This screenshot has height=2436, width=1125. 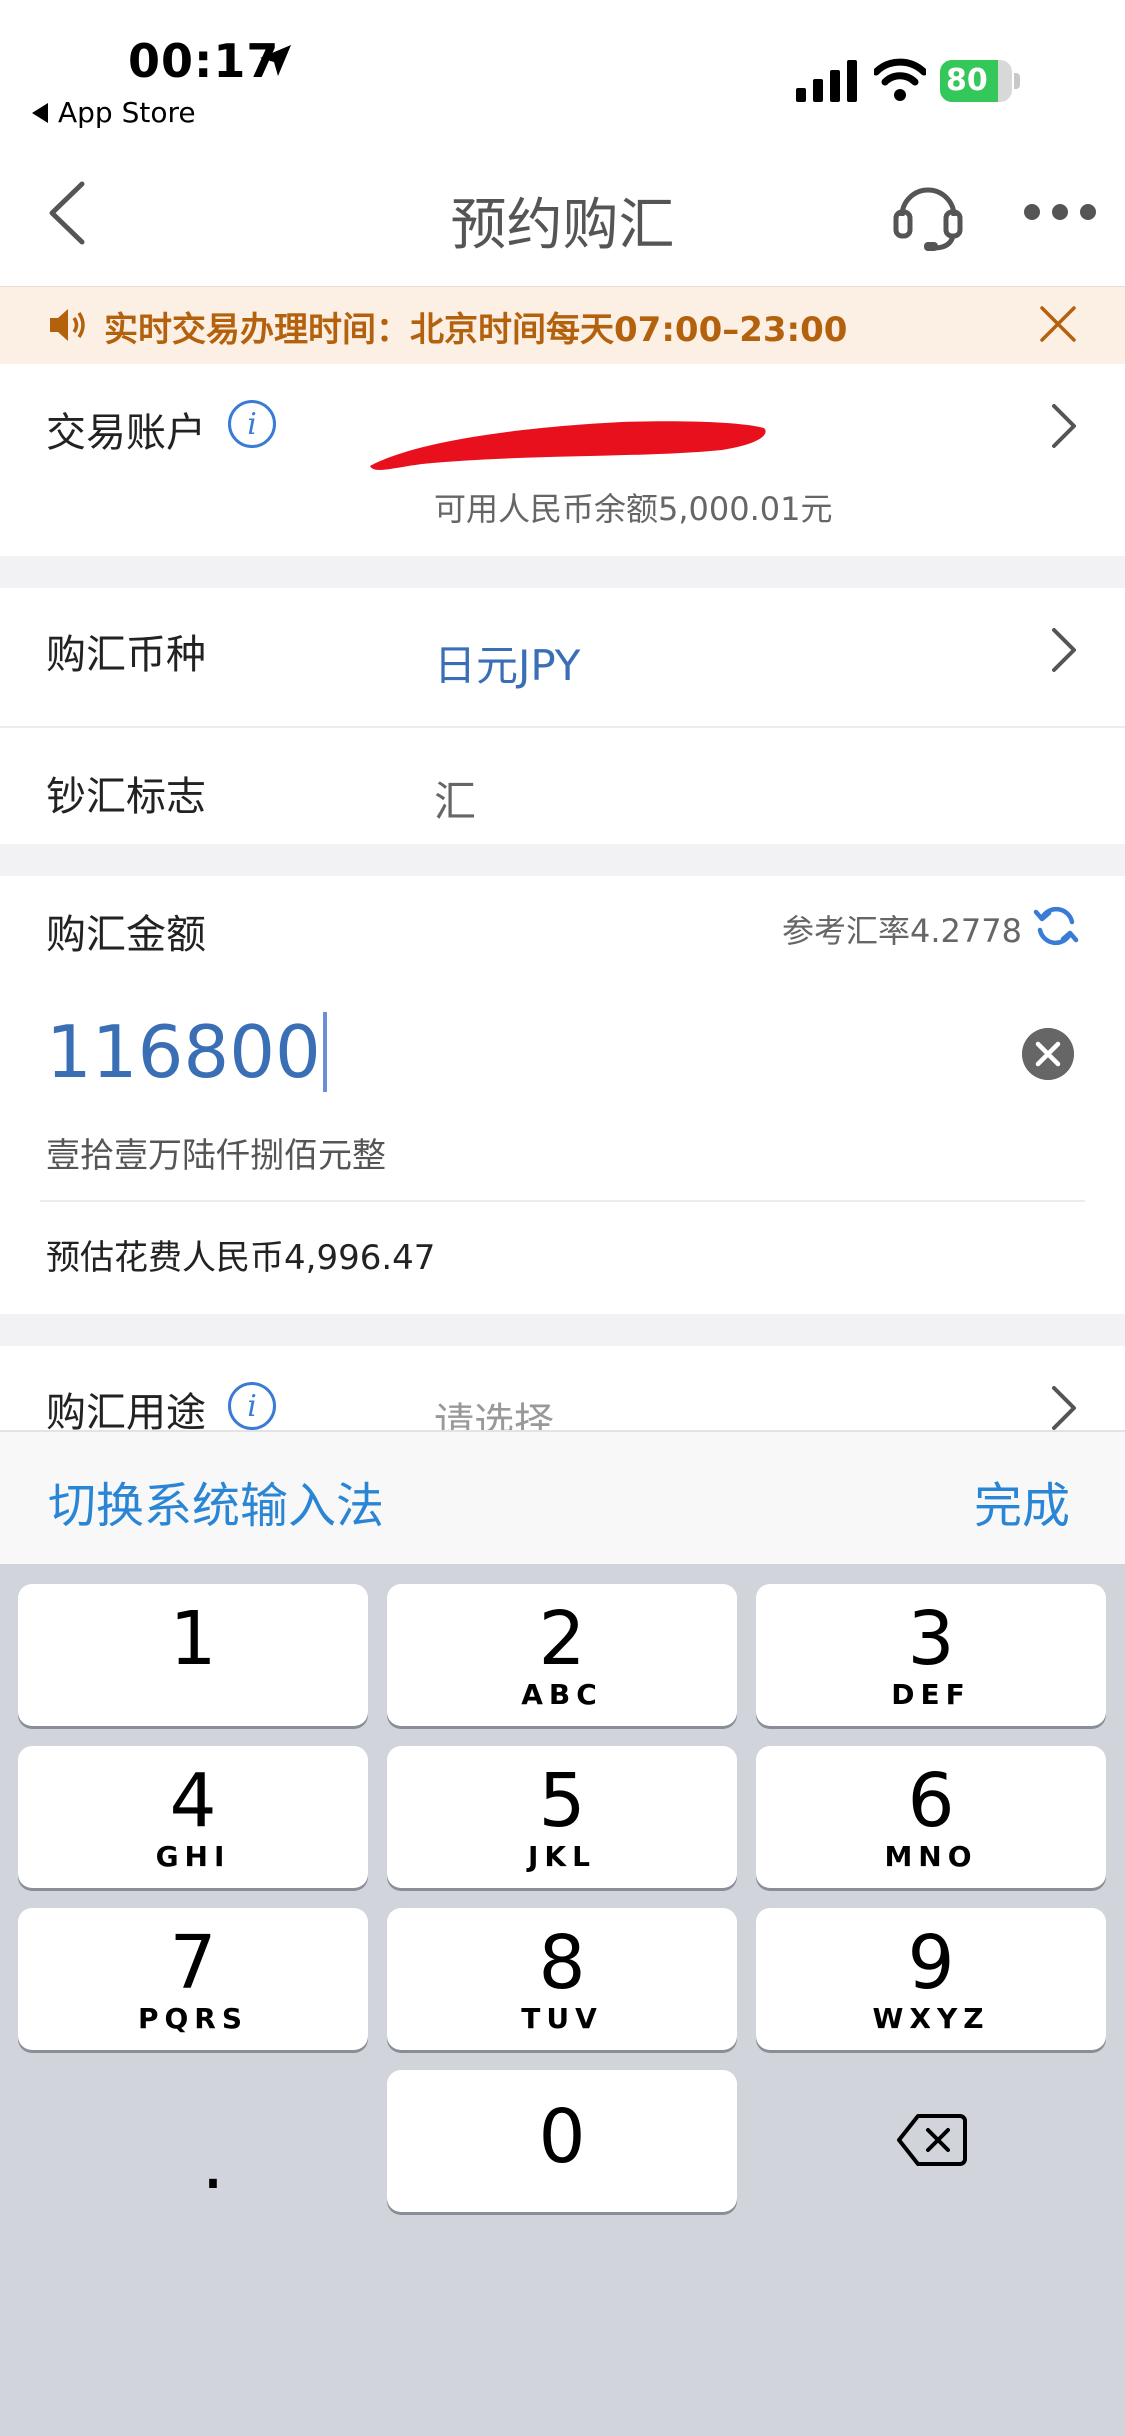 I want to click on battery-indicator: 80, so click(x=980, y=81).